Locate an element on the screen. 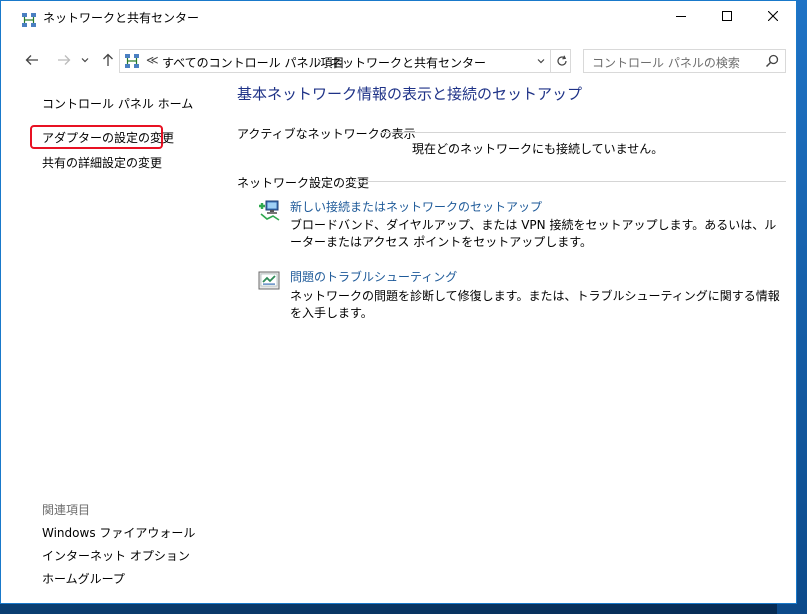  control-panel-home-link: コントロール パネル ホーム is located at coordinates (117, 103).